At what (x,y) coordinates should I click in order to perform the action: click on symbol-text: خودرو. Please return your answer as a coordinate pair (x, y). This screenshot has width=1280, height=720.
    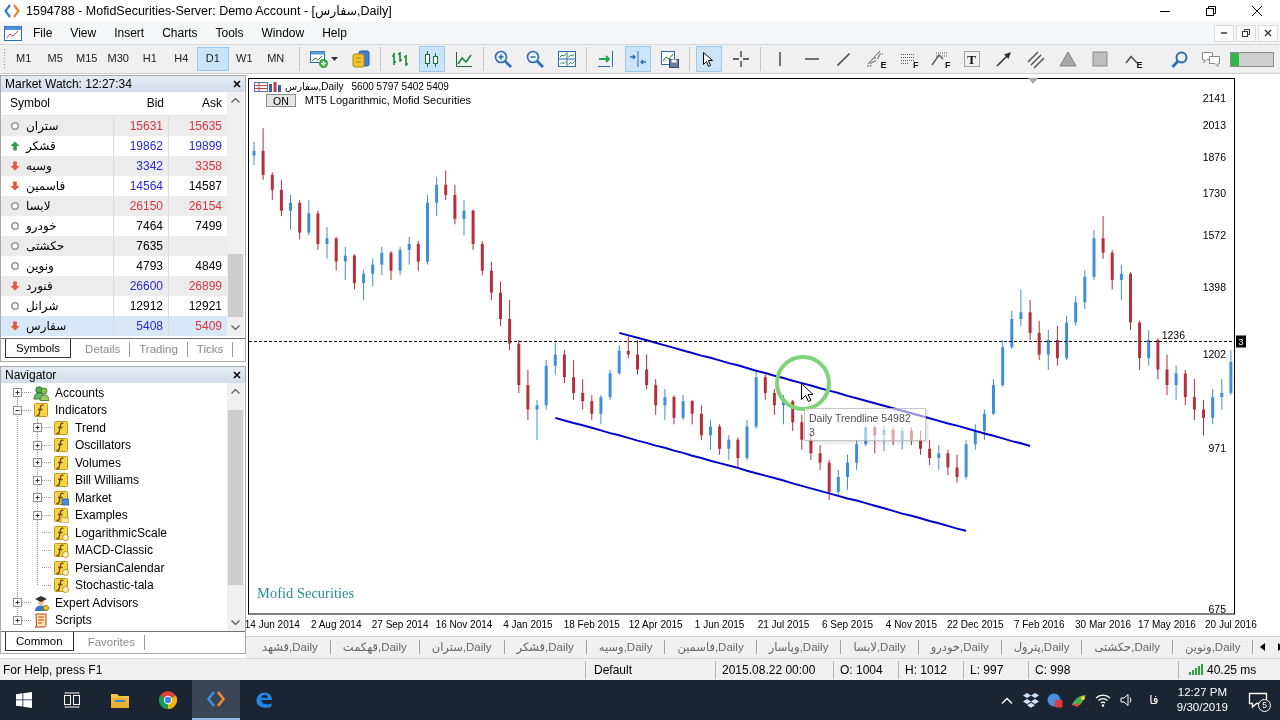
    Looking at the image, I should click on (41, 226).